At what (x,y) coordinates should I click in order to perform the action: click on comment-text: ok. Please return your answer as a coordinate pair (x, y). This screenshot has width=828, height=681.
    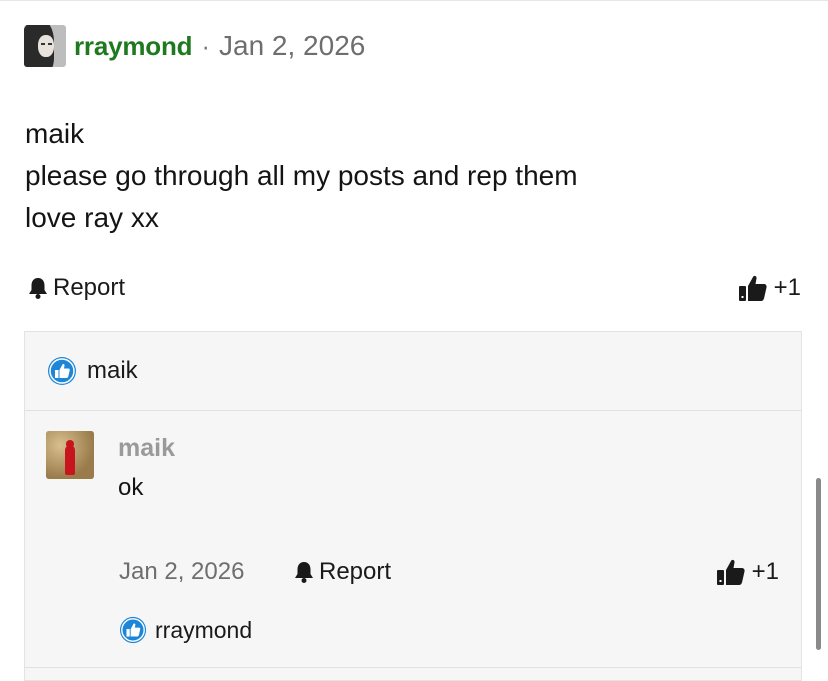
    Looking at the image, I should click on (131, 487).